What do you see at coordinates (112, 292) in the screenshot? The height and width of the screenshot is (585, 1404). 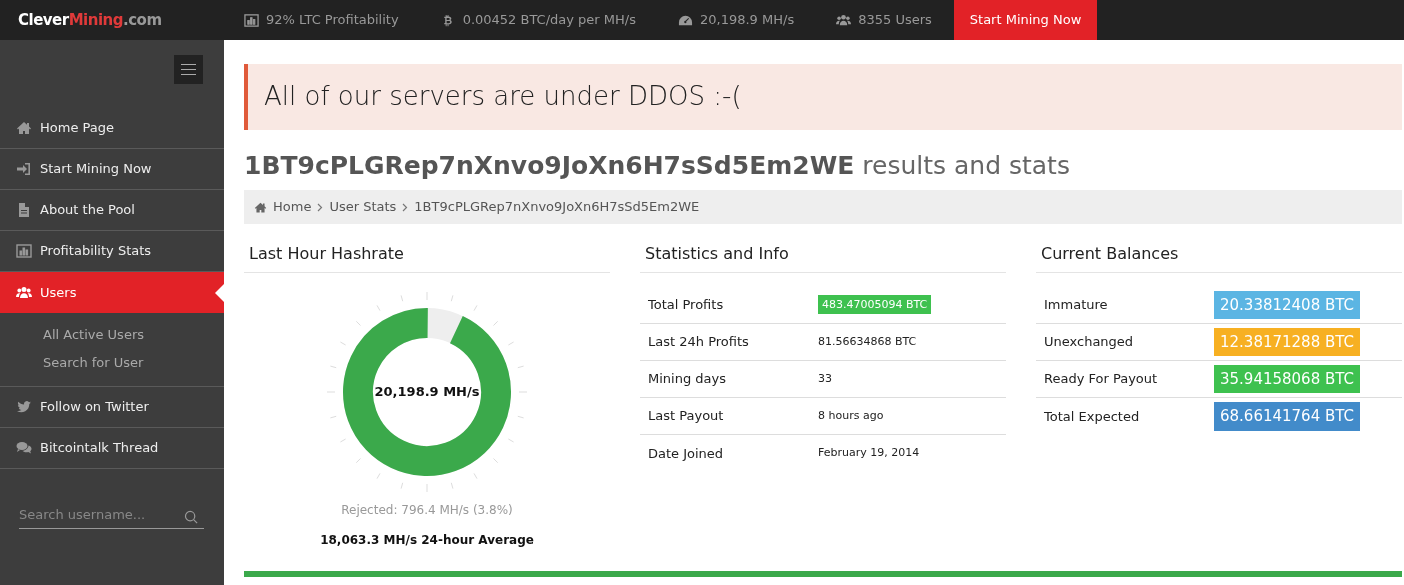 I see `sidebar-item: Users` at bounding box center [112, 292].